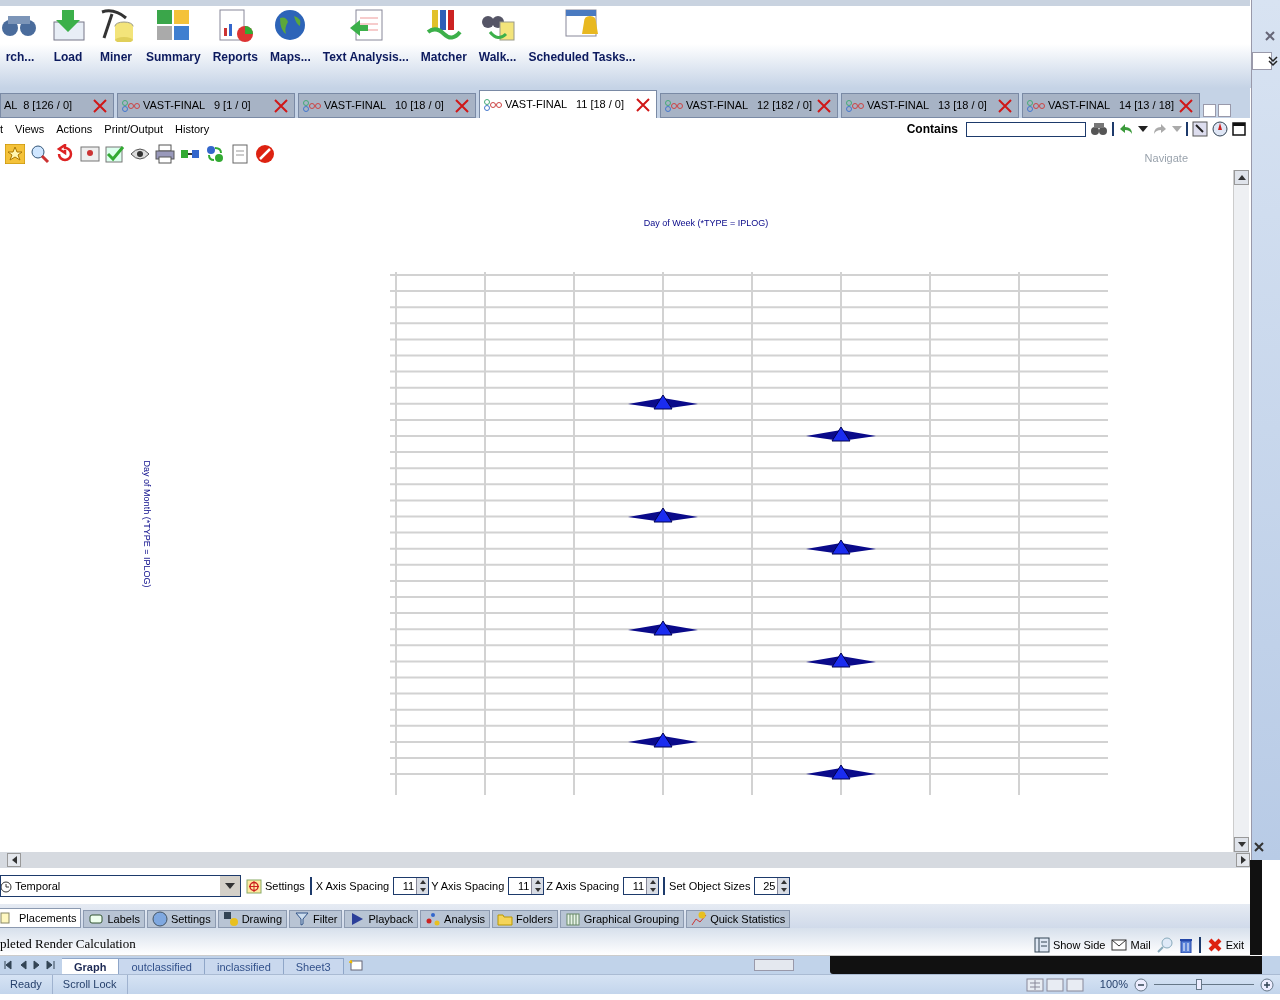 The width and height of the screenshot is (1280, 1000). What do you see at coordinates (1026, 129) in the screenshot?
I see `search-field` at bounding box center [1026, 129].